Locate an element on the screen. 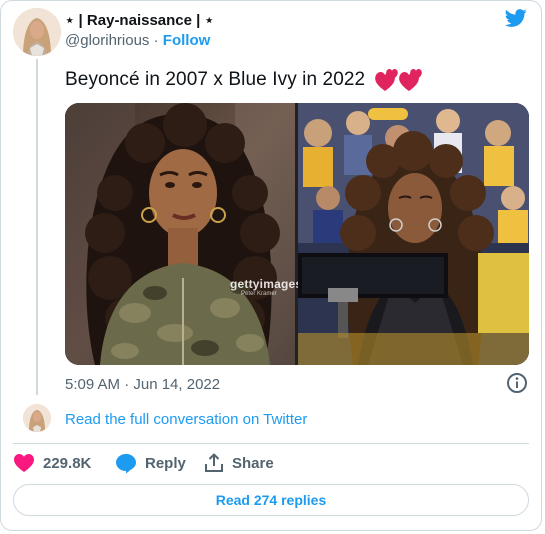 The width and height of the screenshot is (545, 534). like-button: 229.8K is located at coordinates (52, 463).